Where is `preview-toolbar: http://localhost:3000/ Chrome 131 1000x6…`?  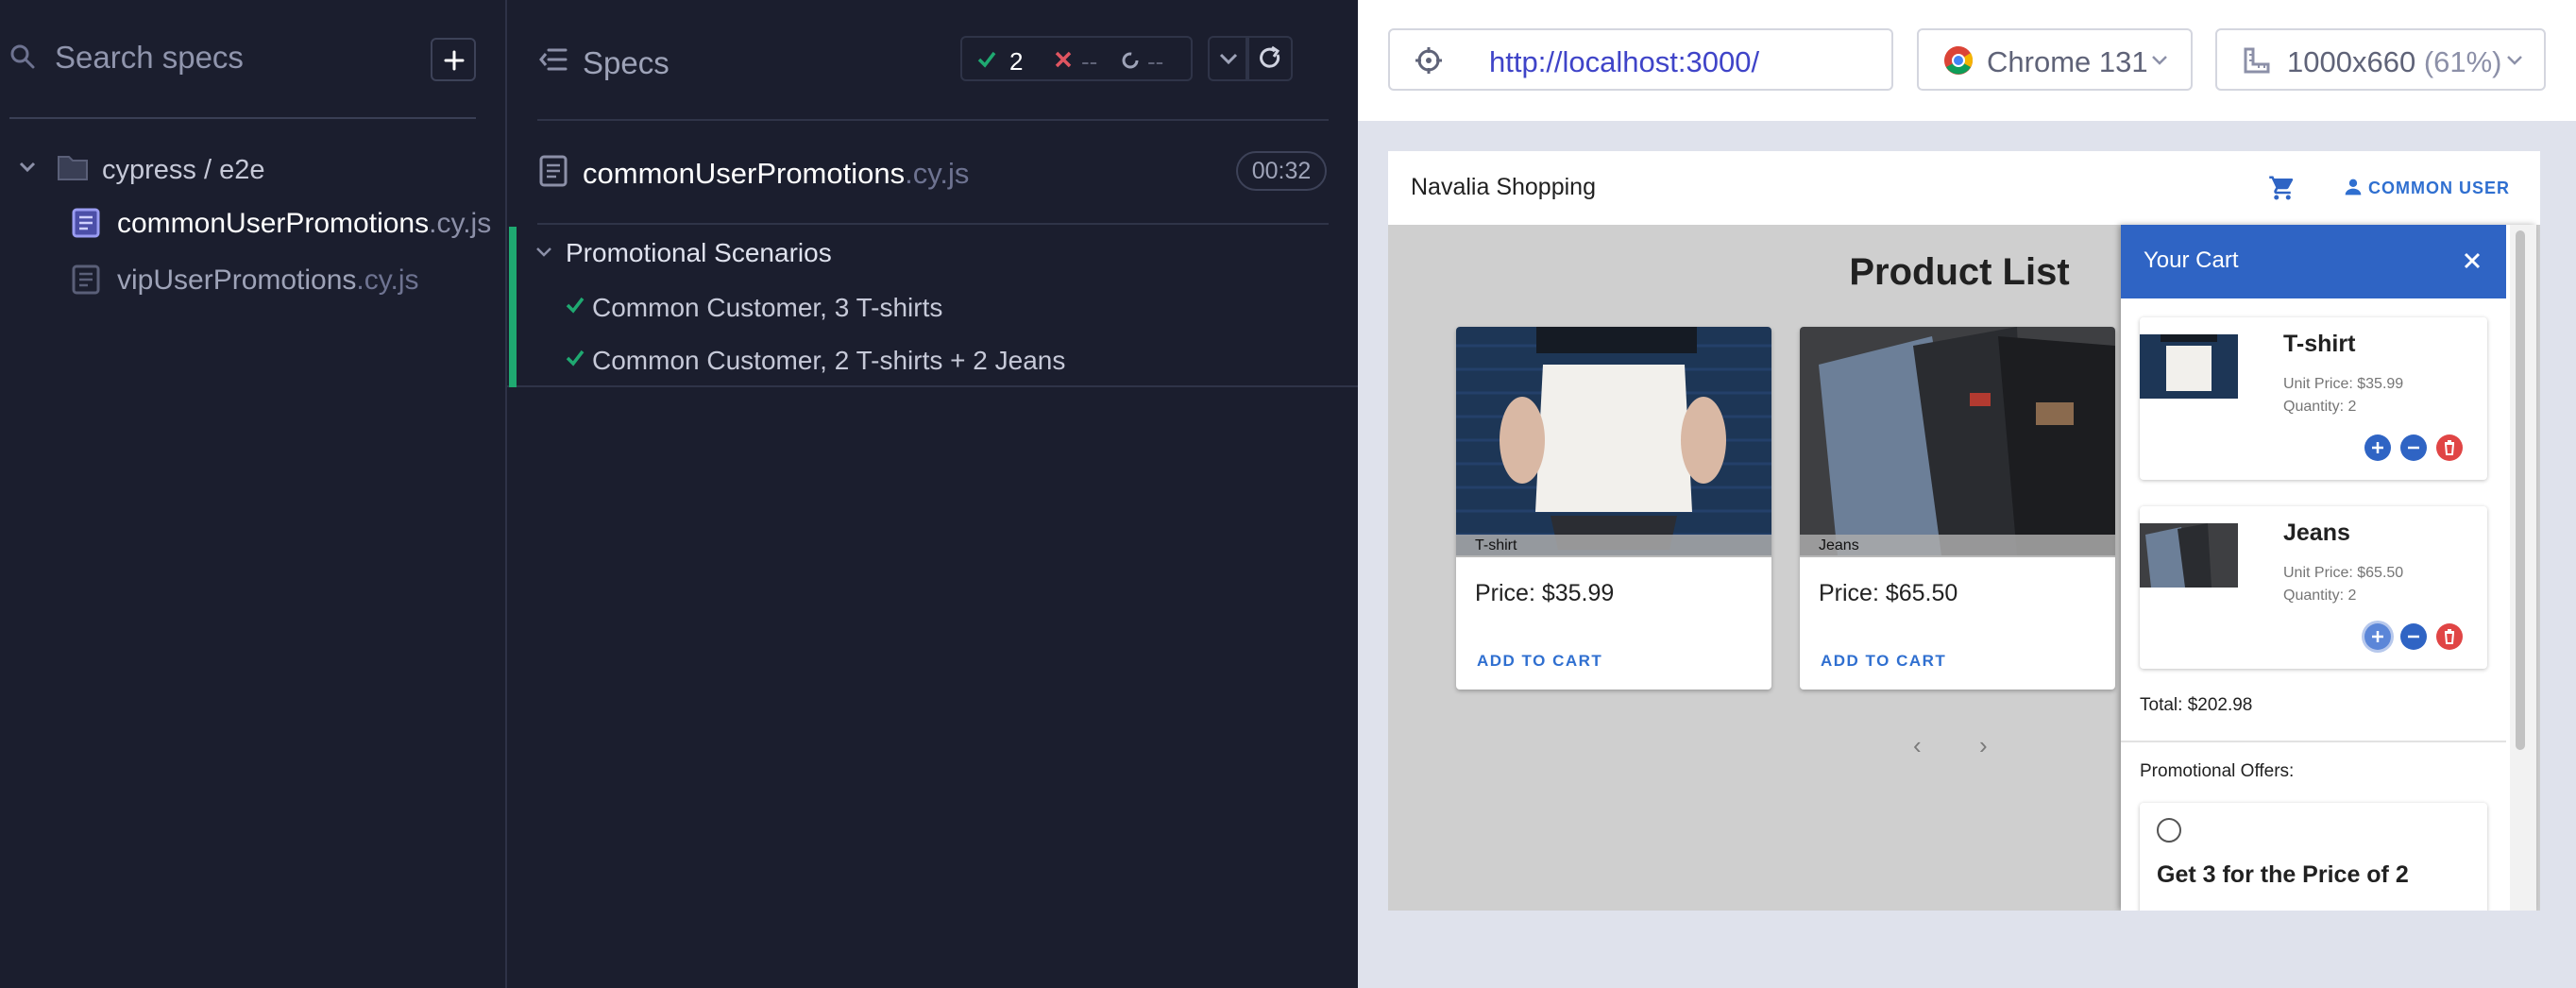 preview-toolbar: http://localhost:3000/ Chrome 131 1000x6… is located at coordinates (1967, 61).